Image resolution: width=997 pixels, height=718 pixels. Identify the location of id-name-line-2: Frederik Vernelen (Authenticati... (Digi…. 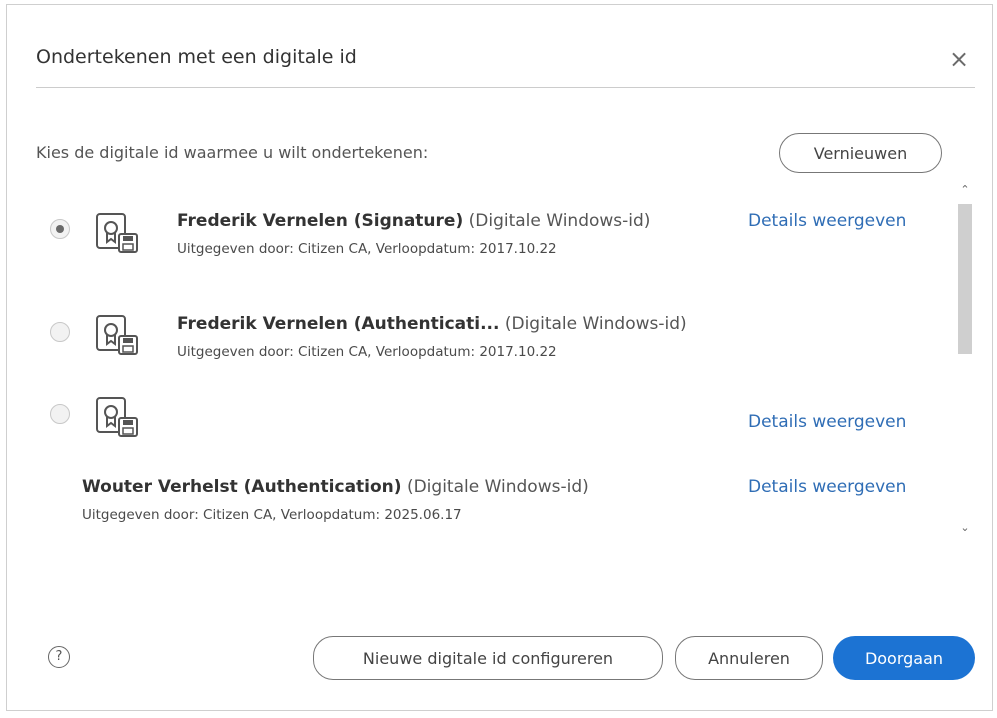
(432, 324).